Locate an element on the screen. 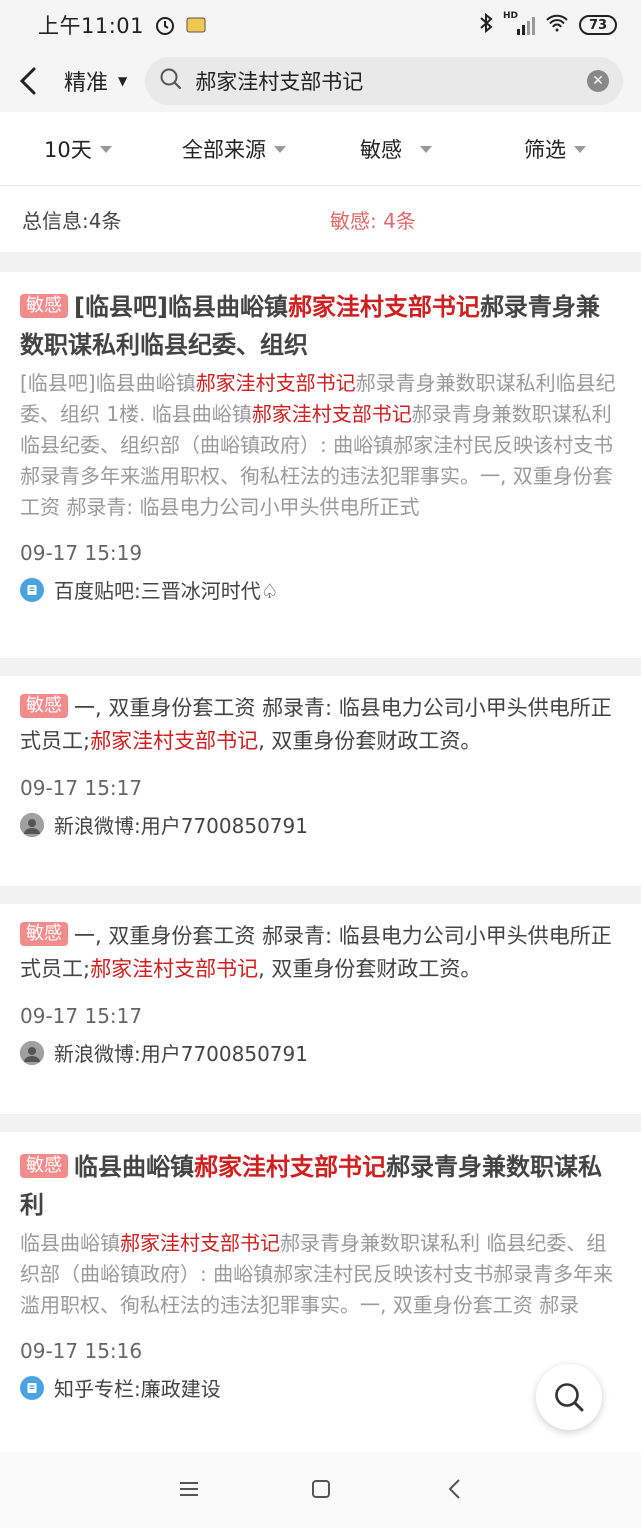  total-count: 总信息:4条 is located at coordinates (72, 220).